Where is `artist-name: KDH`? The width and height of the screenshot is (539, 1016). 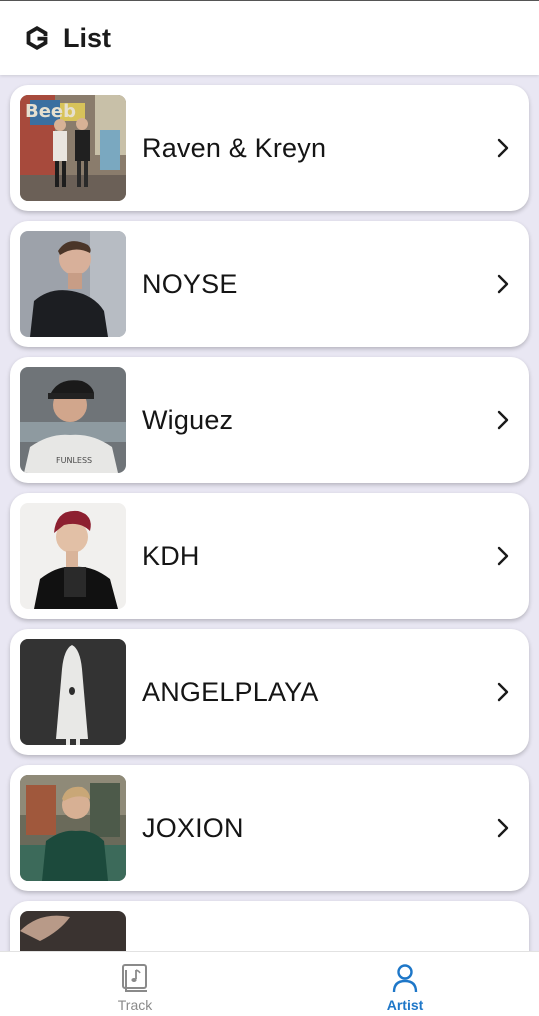
artist-name: KDH is located at coordinates (171, 555).